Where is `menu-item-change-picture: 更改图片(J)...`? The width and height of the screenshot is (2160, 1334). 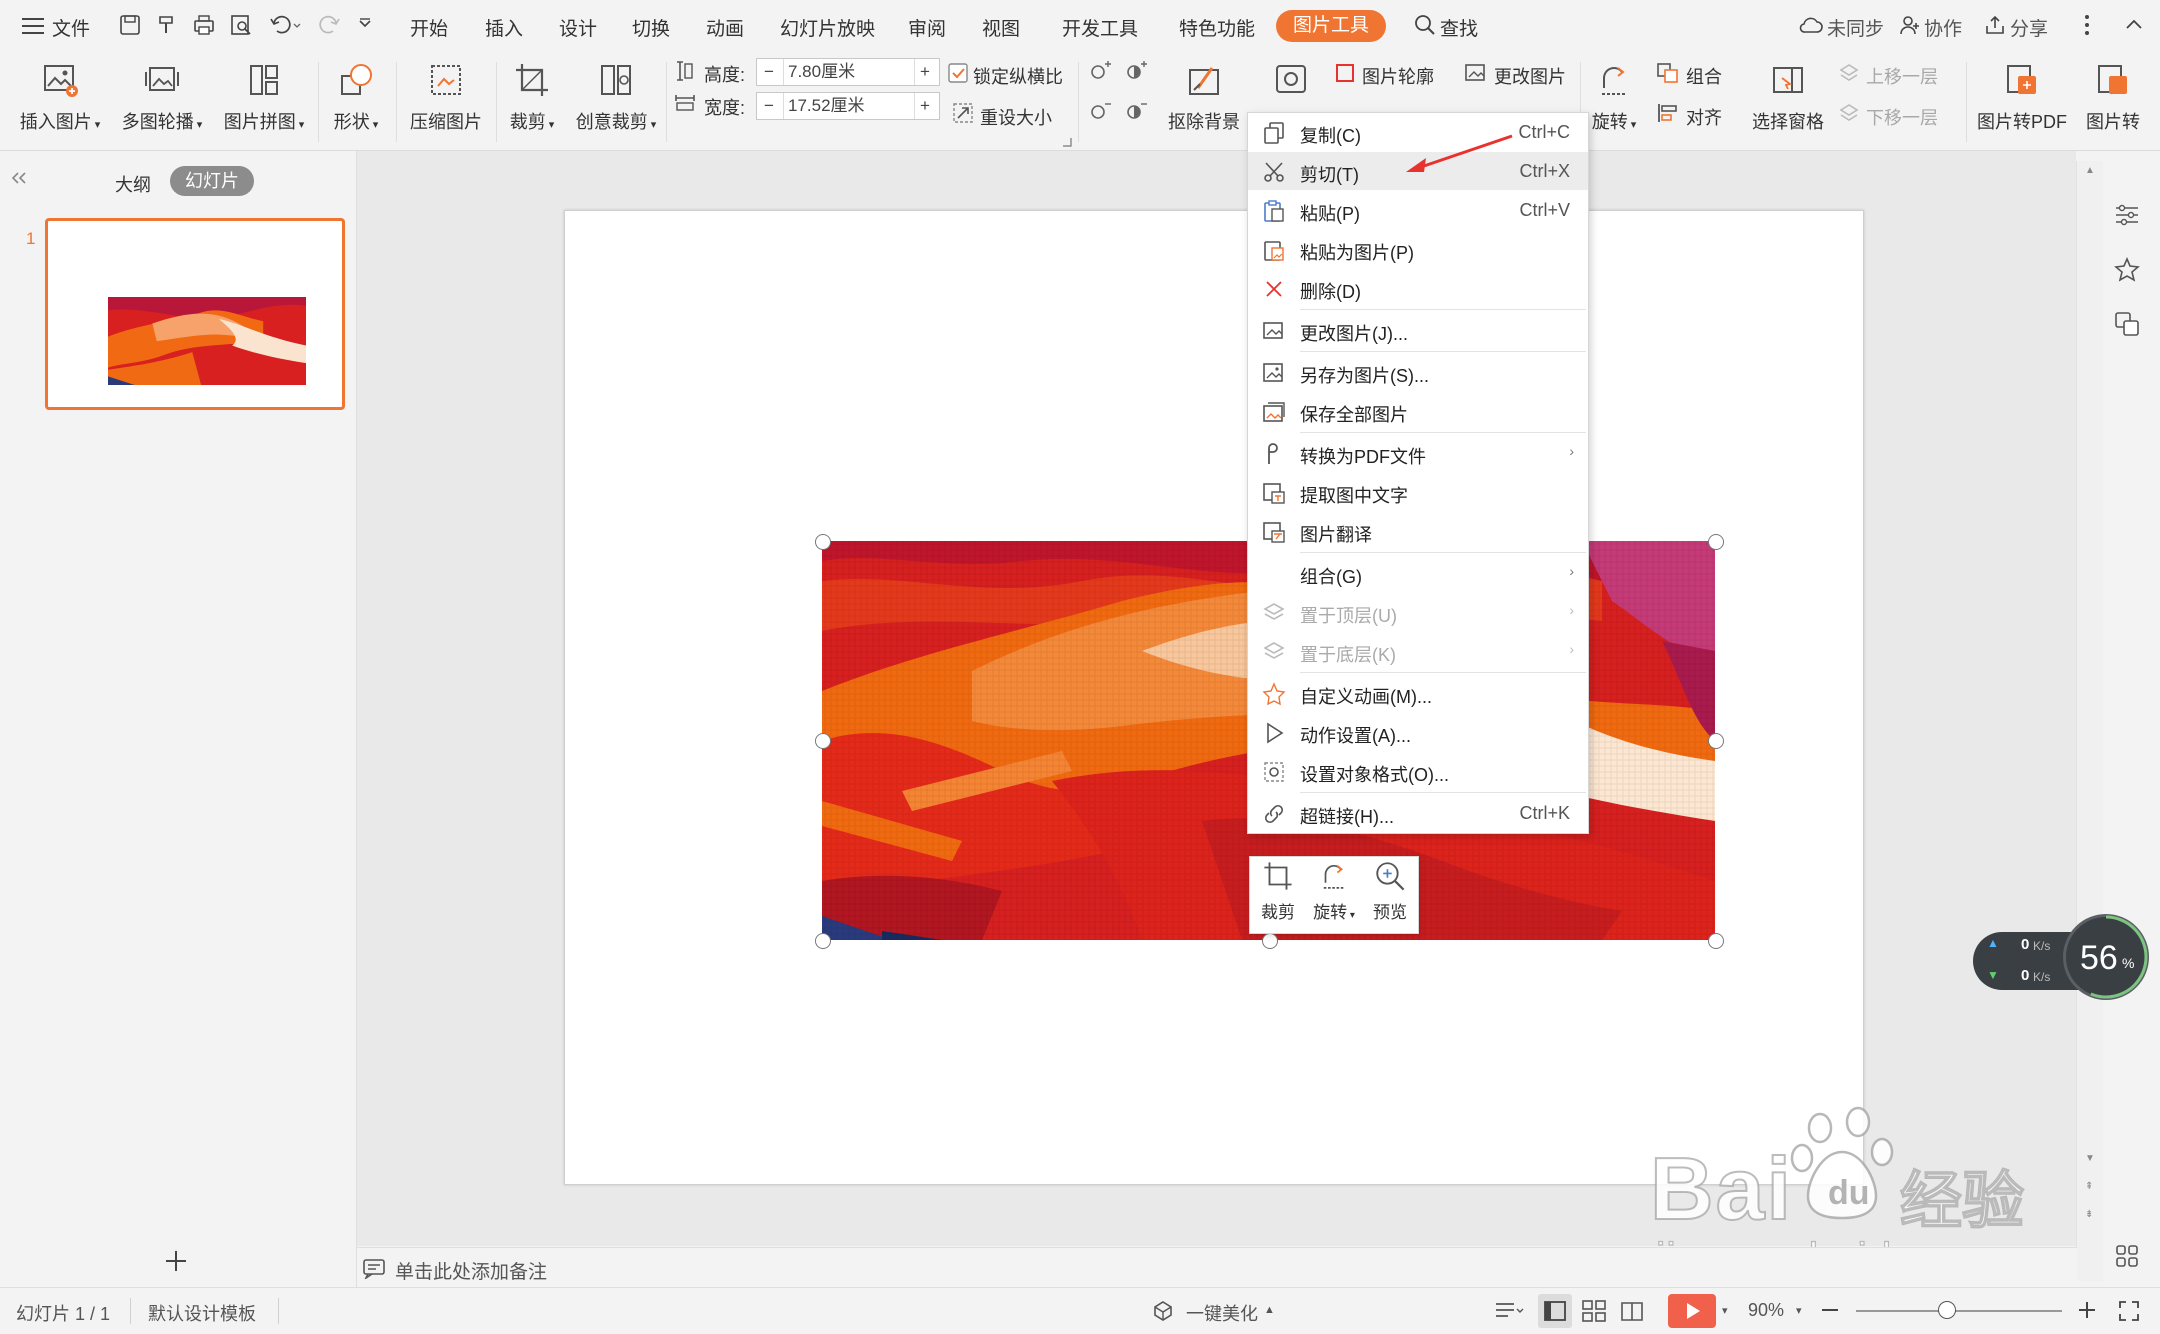 menu-item-change-picture: 更改图片(J)... is located at coordinates (1418, 330).